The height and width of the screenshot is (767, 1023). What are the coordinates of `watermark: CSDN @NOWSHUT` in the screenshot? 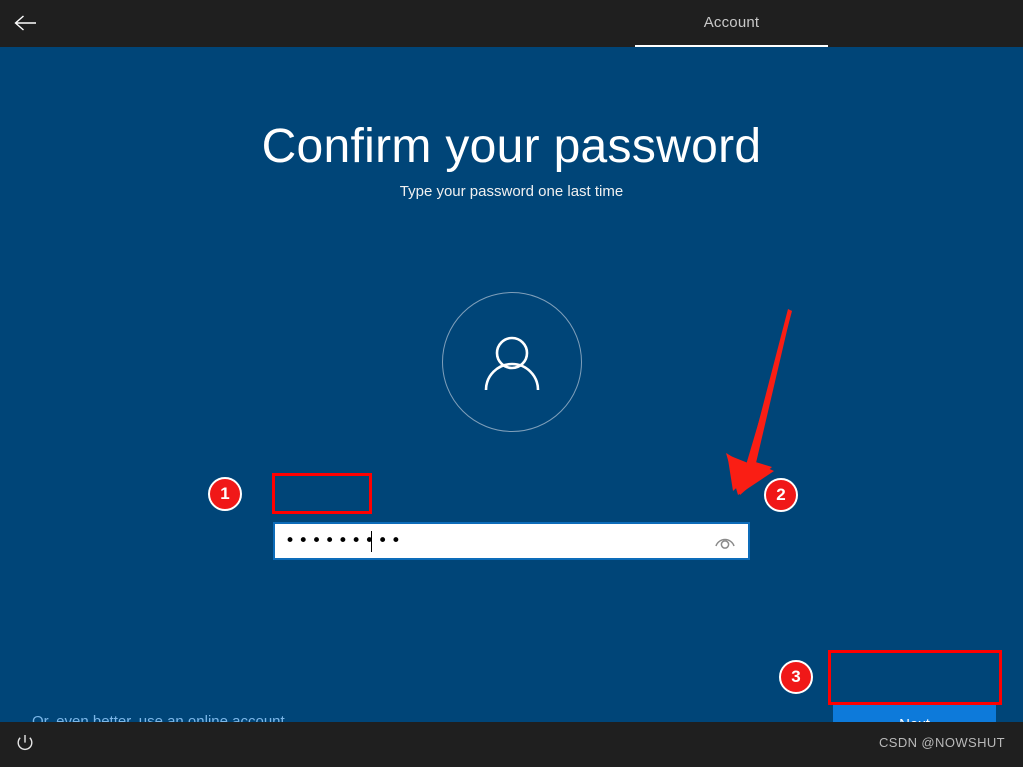 It's located at (941, 742).